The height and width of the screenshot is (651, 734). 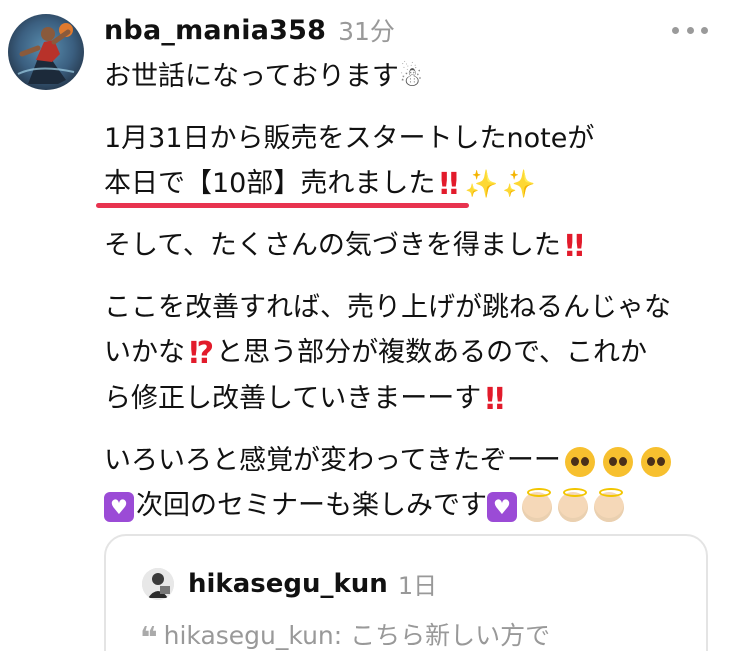 What do you see at coordinates (675, 30) in the screenshot?
I see `more-dots-icon` at bounding box center [675, 30].